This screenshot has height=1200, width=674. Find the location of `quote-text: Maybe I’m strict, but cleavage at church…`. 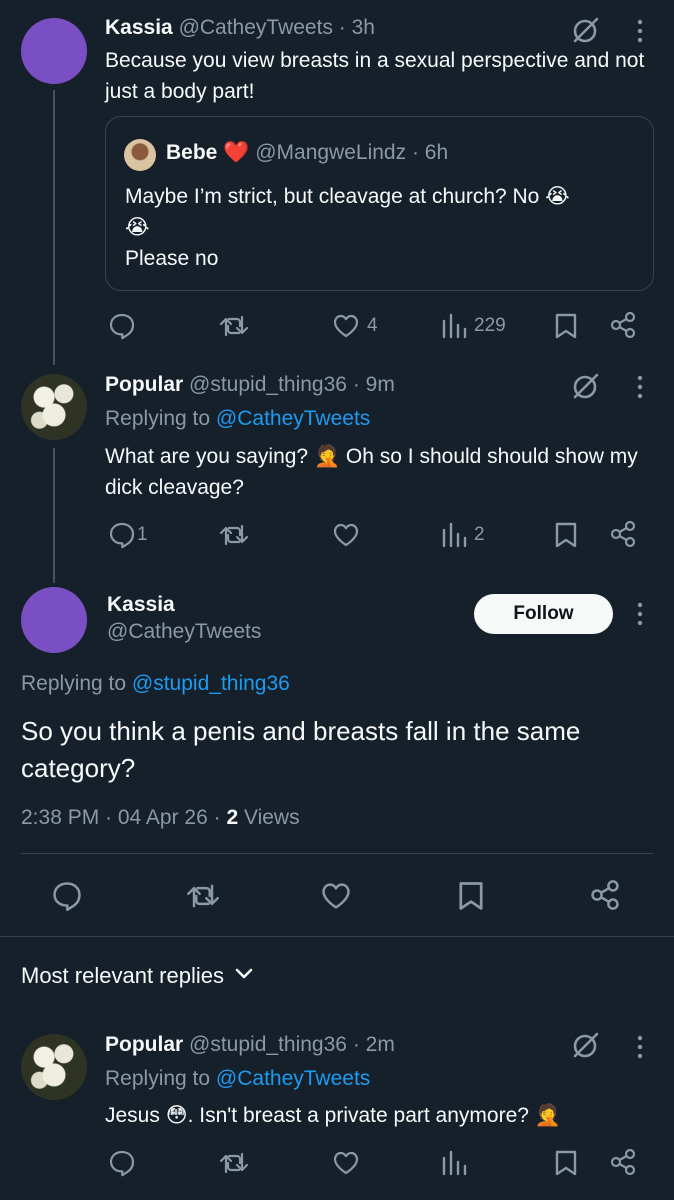

quote-text: Maybe I’m strict, but cleavage at church… is located at coordinates (380, 227).